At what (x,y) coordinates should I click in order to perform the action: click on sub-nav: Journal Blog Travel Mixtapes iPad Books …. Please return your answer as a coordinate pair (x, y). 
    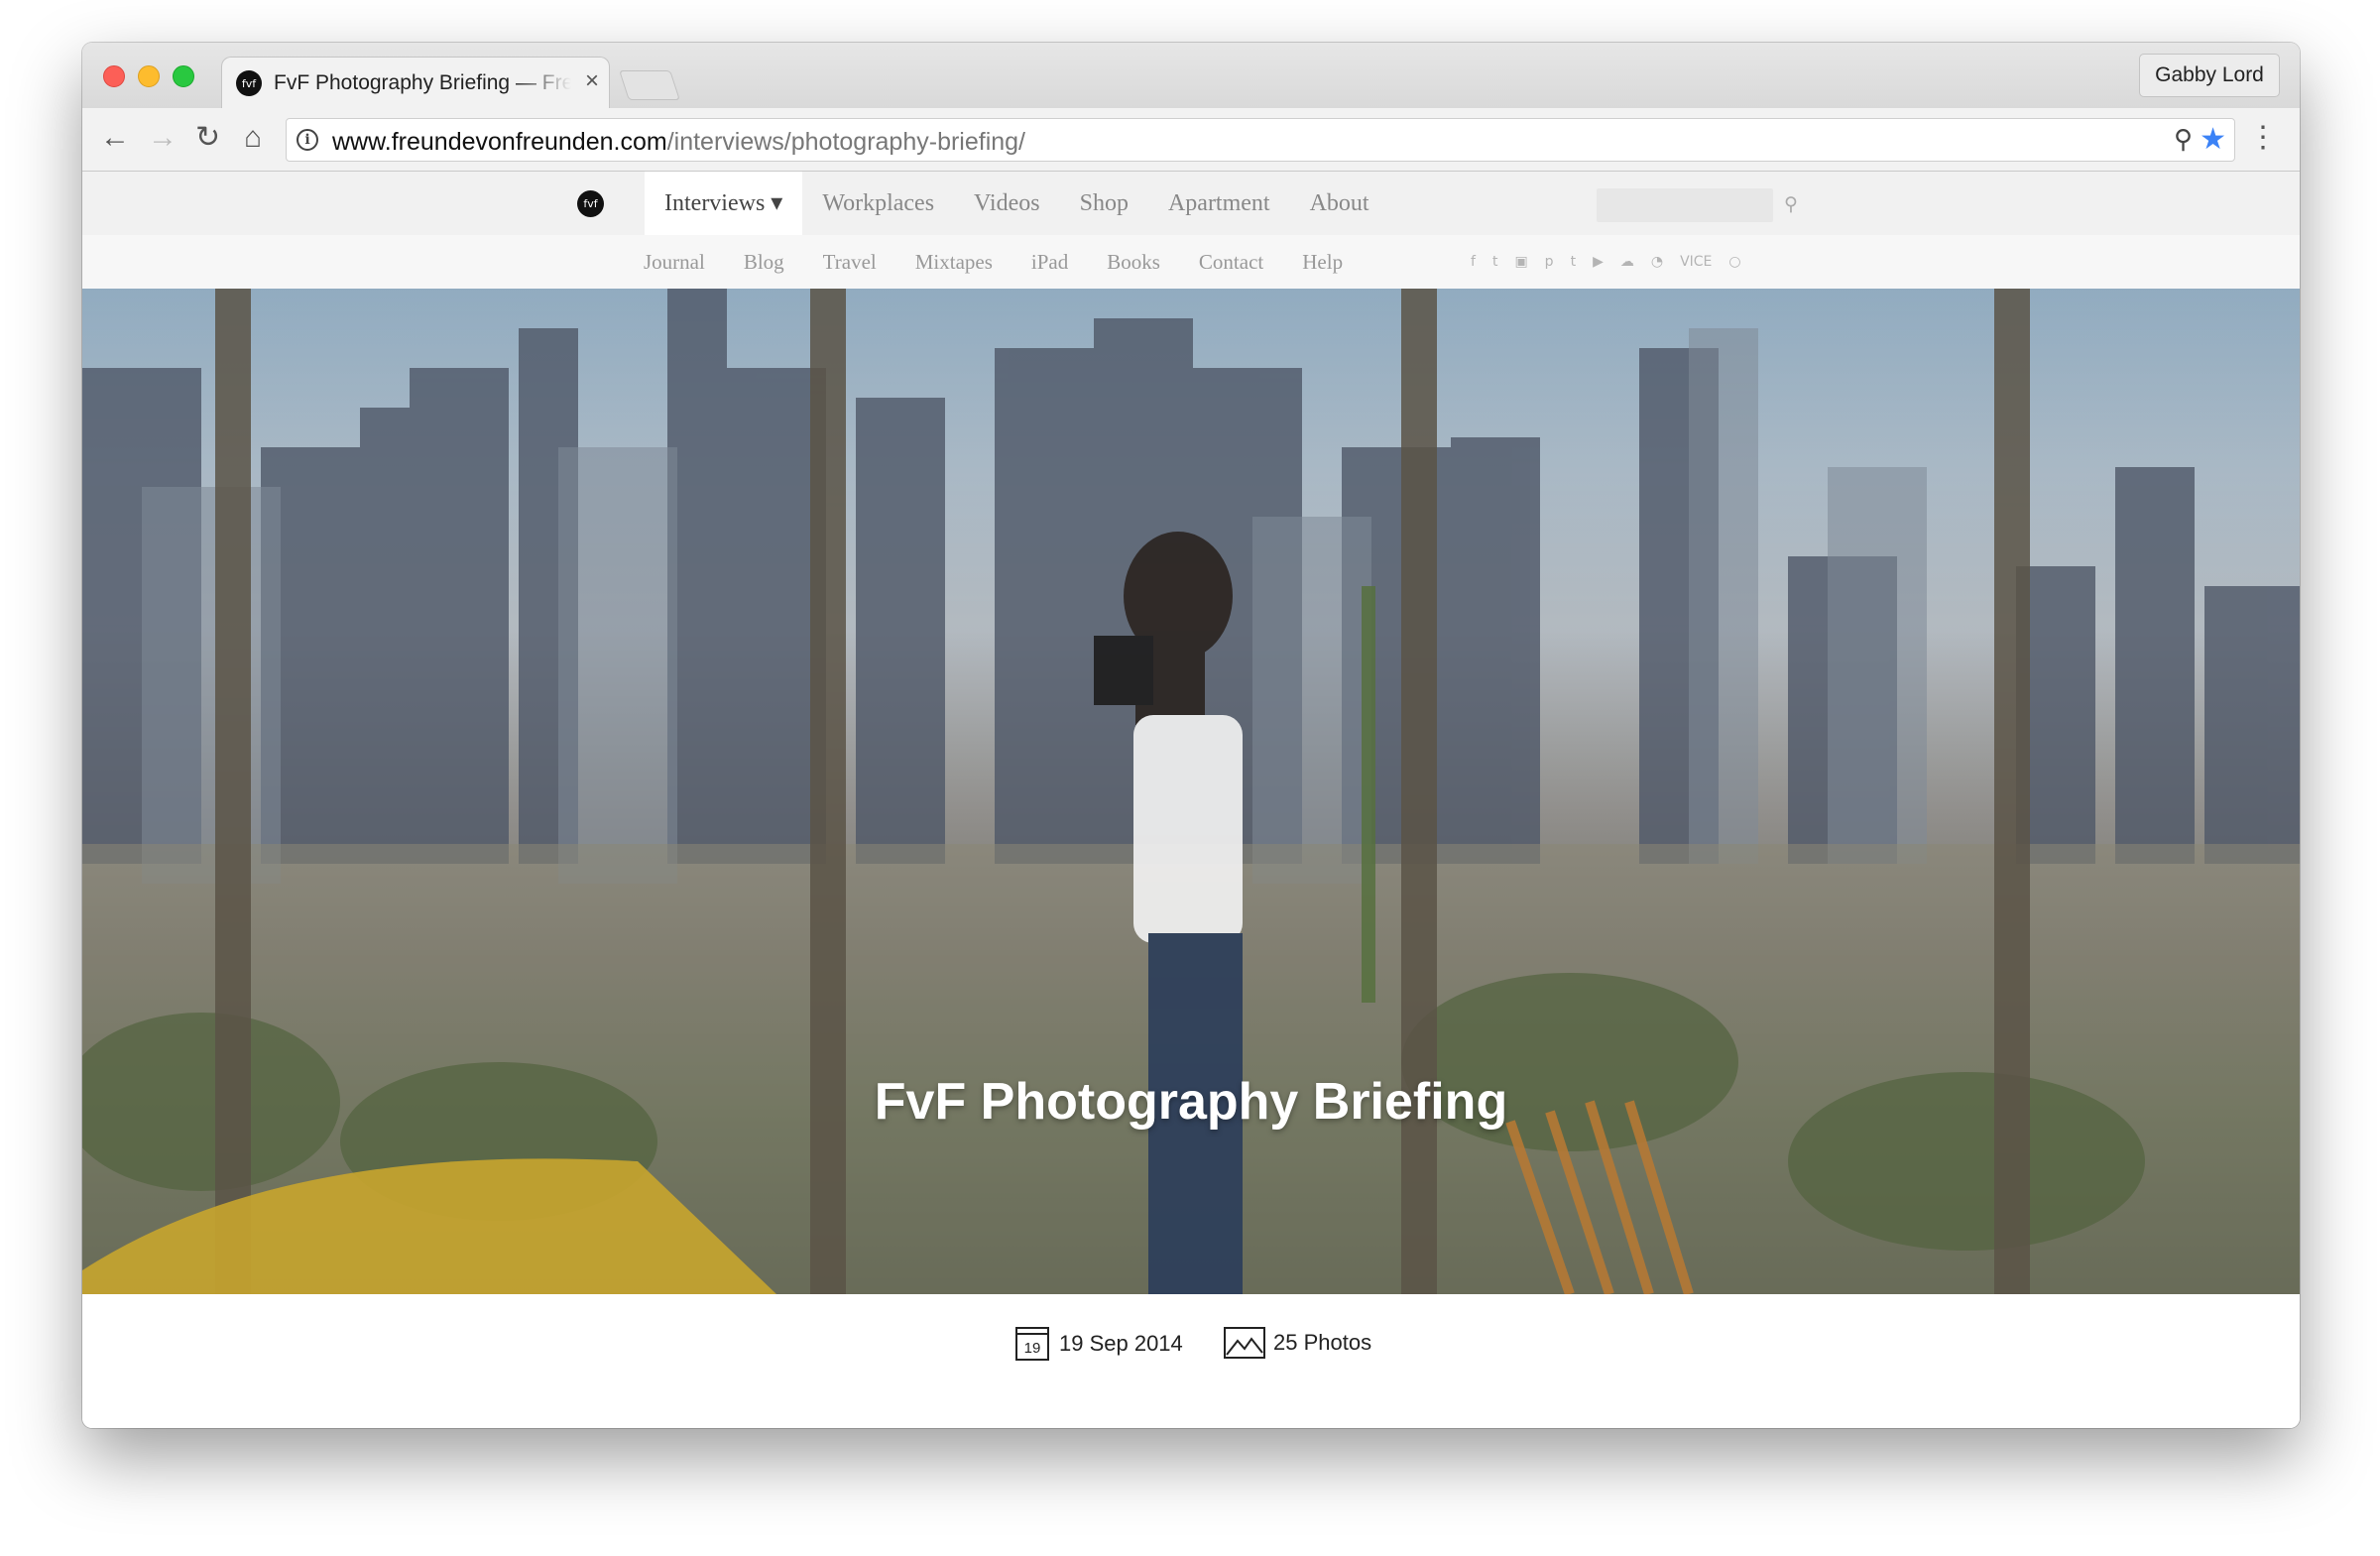
    Looking at the image, I should click on (1012, 262).